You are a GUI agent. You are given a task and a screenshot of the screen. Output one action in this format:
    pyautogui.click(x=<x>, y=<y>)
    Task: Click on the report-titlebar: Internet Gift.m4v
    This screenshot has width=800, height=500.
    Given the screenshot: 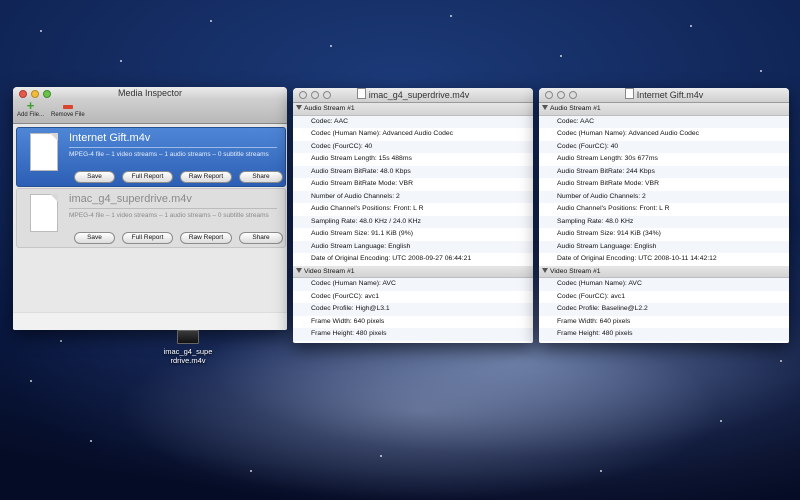 What is the action you would take?
    pyautogui.click(x=664, y=95)
    